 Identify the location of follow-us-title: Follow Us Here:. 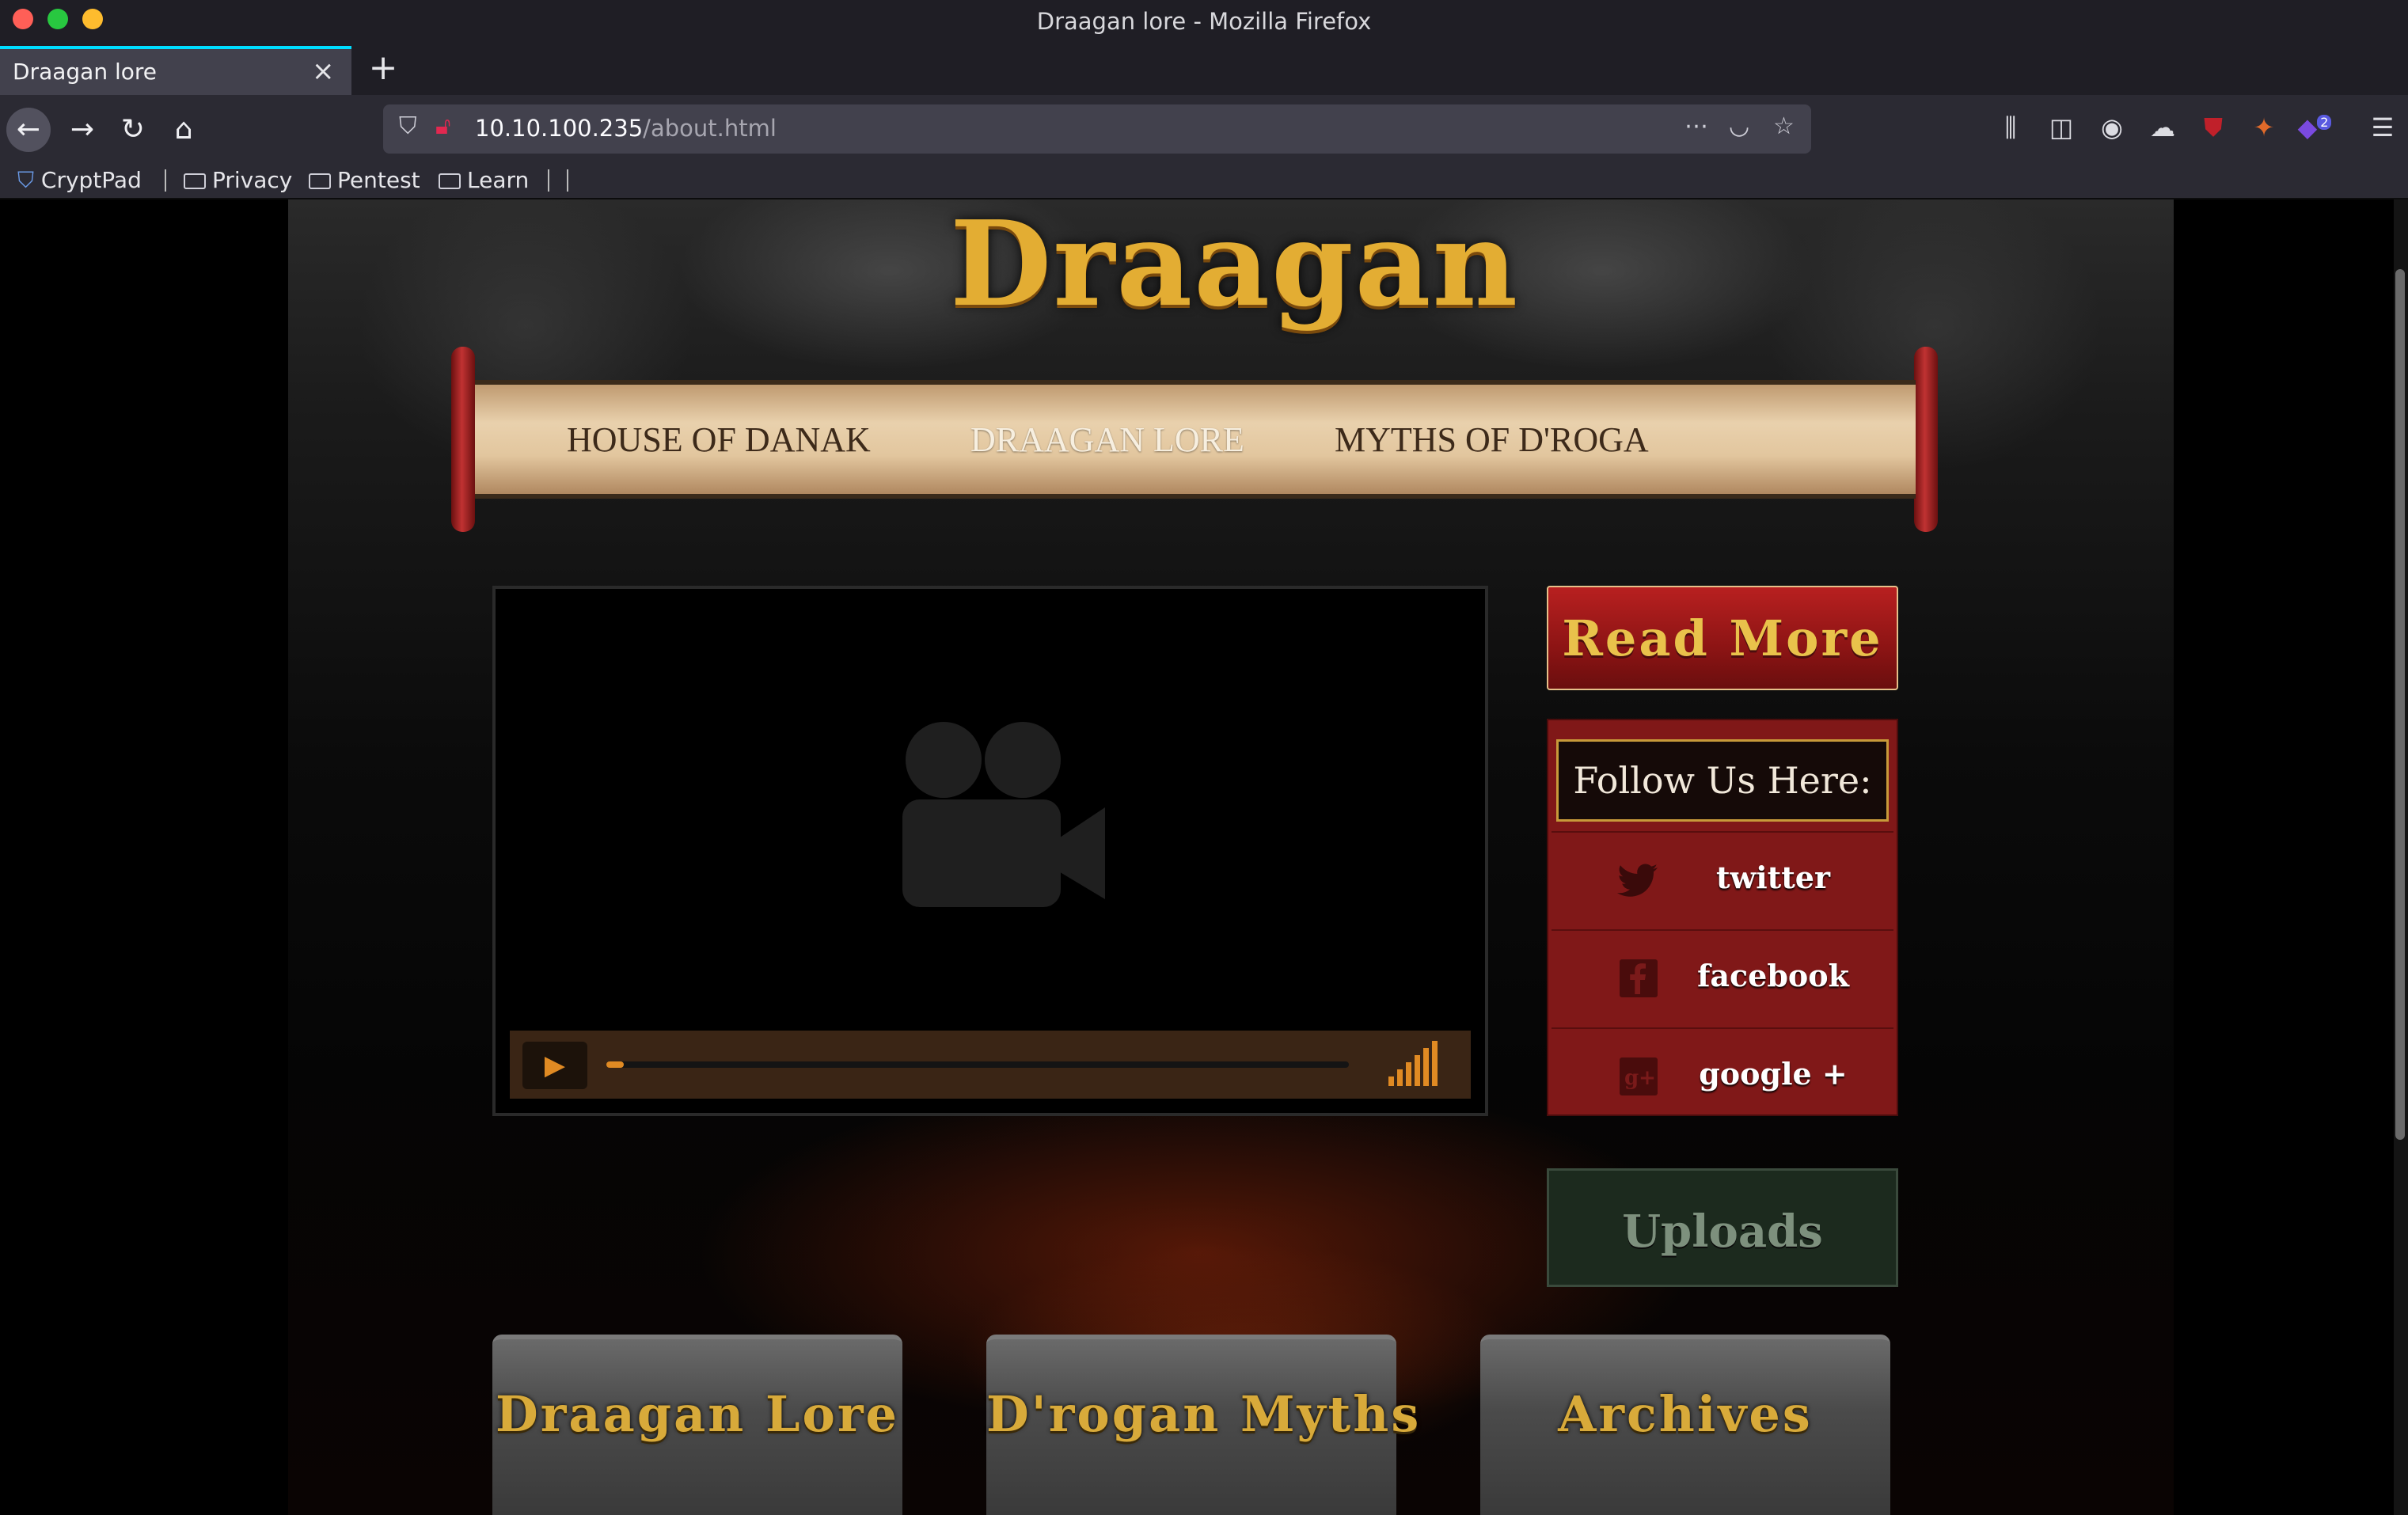
(1723, 780).